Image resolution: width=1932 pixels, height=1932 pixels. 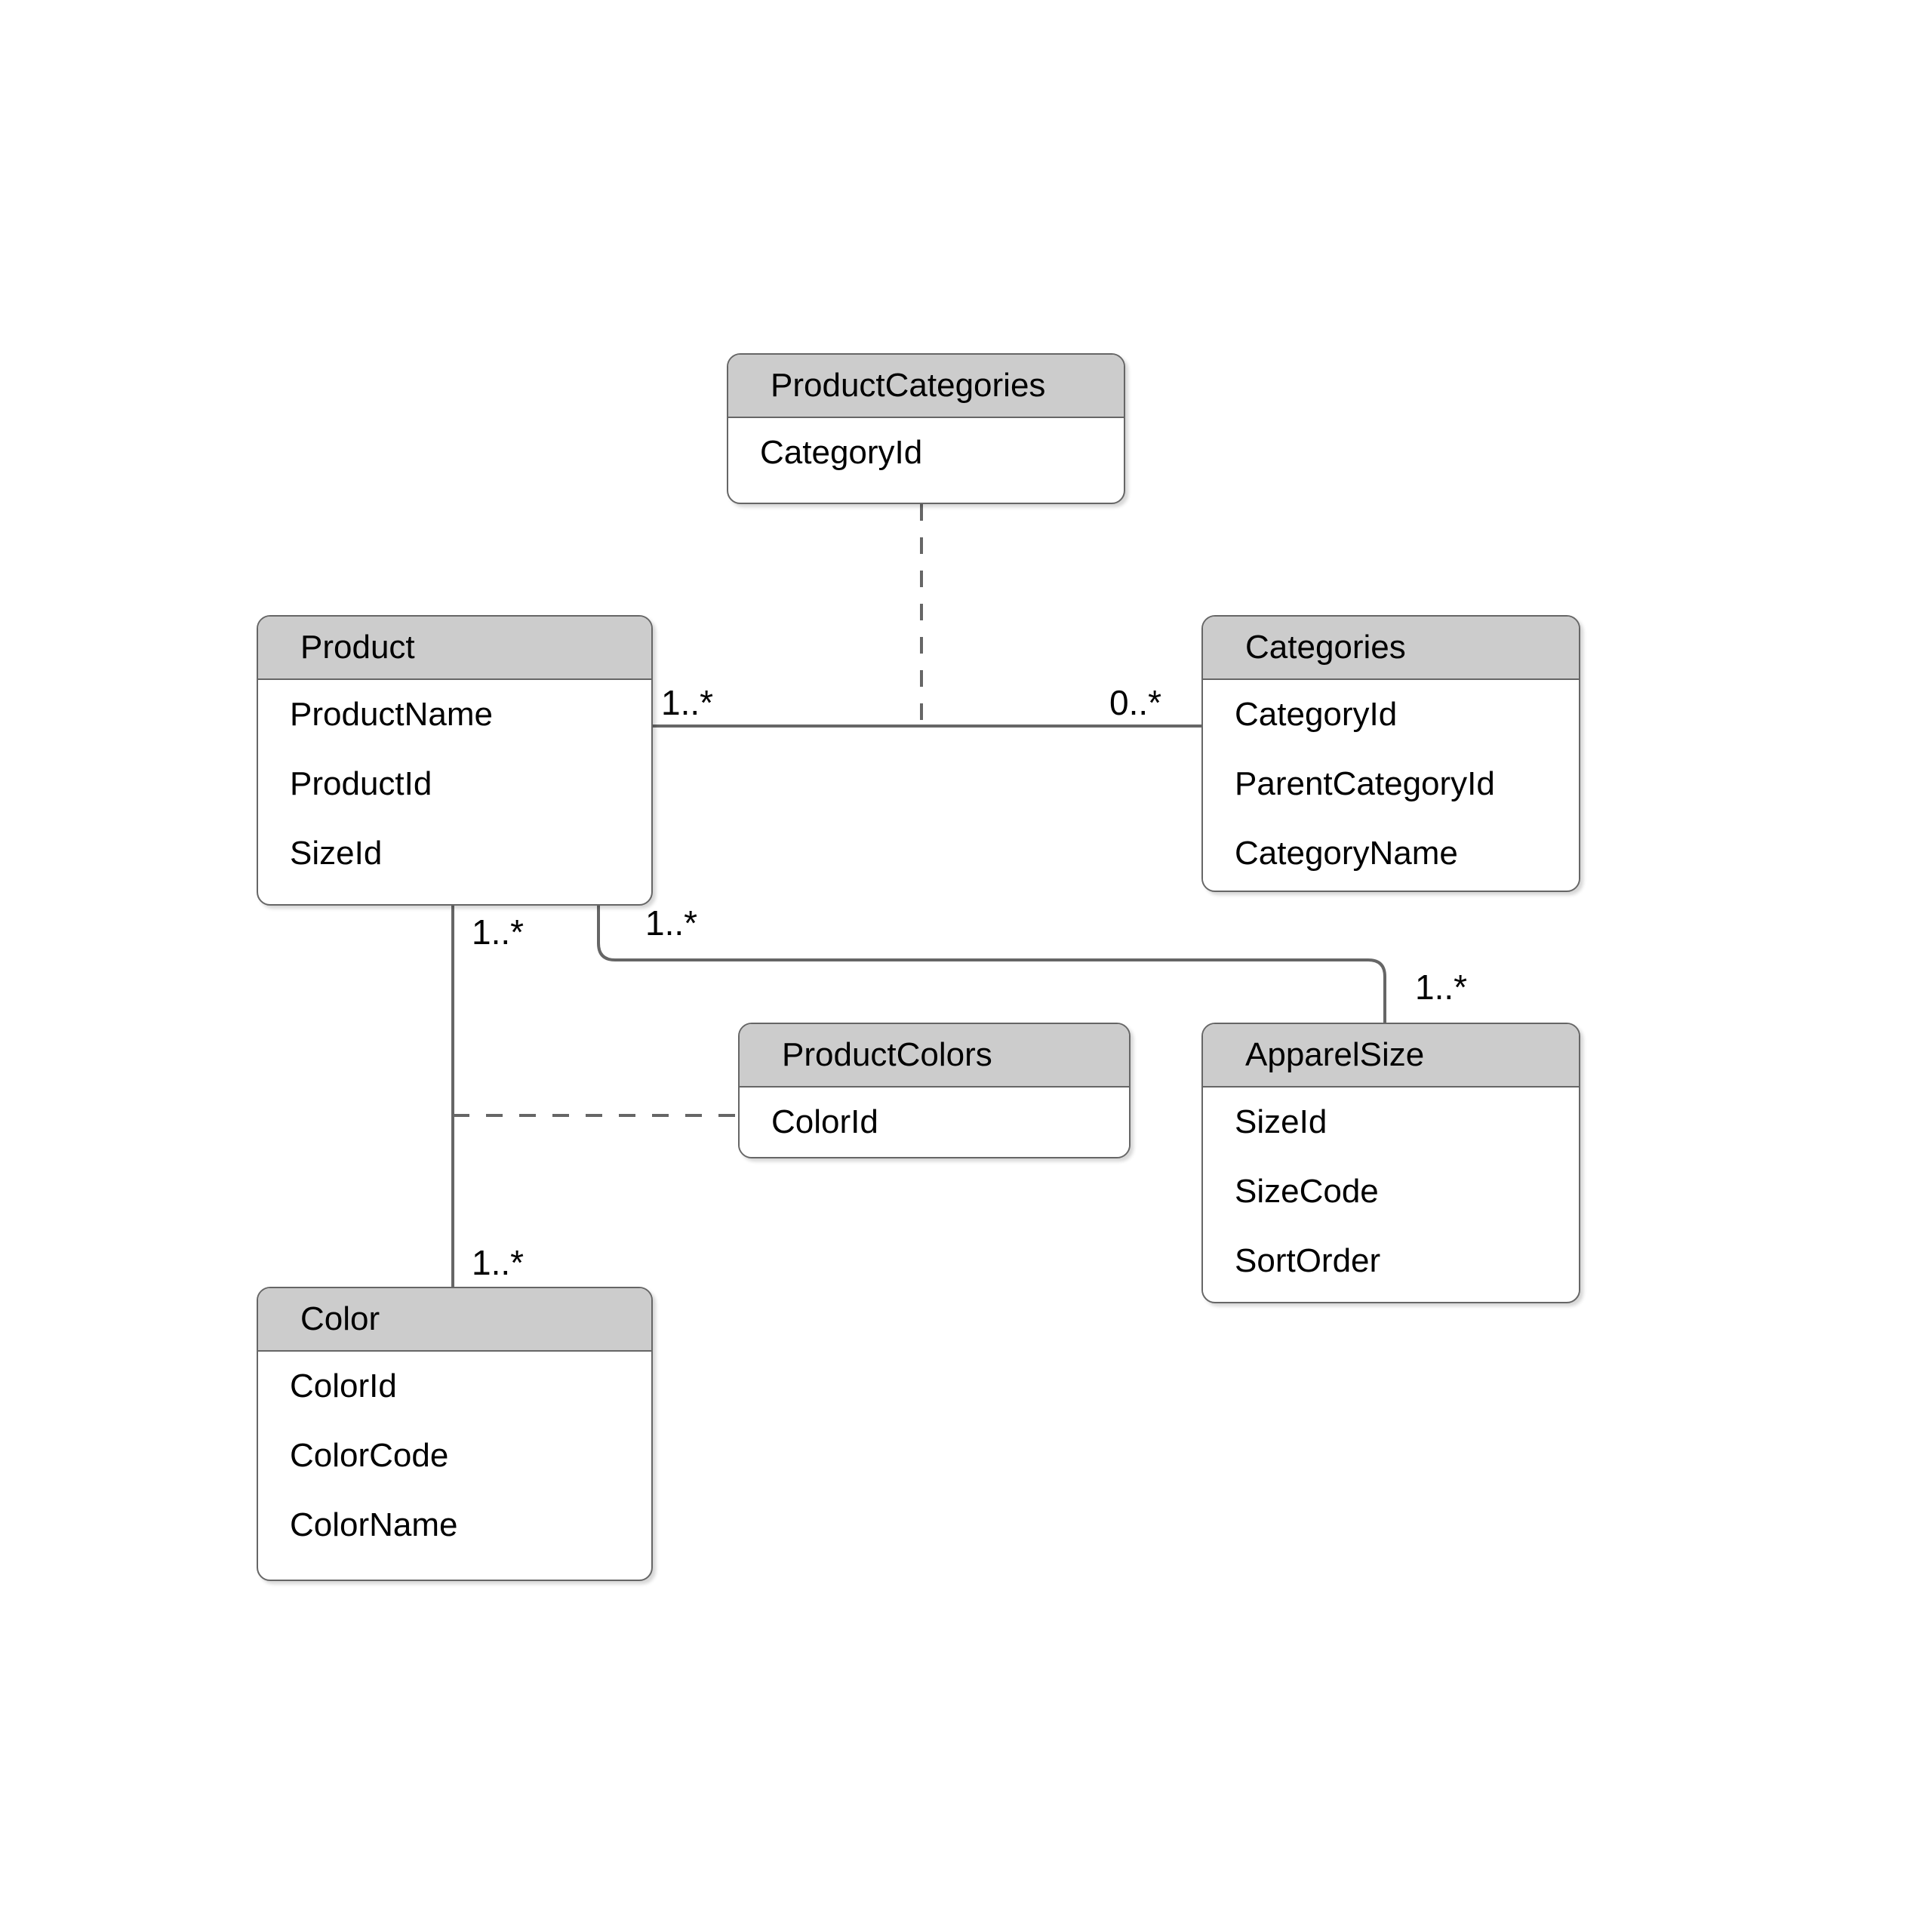 I want to click on entity-attributes: CategoryId, so click(x=926, y=453).